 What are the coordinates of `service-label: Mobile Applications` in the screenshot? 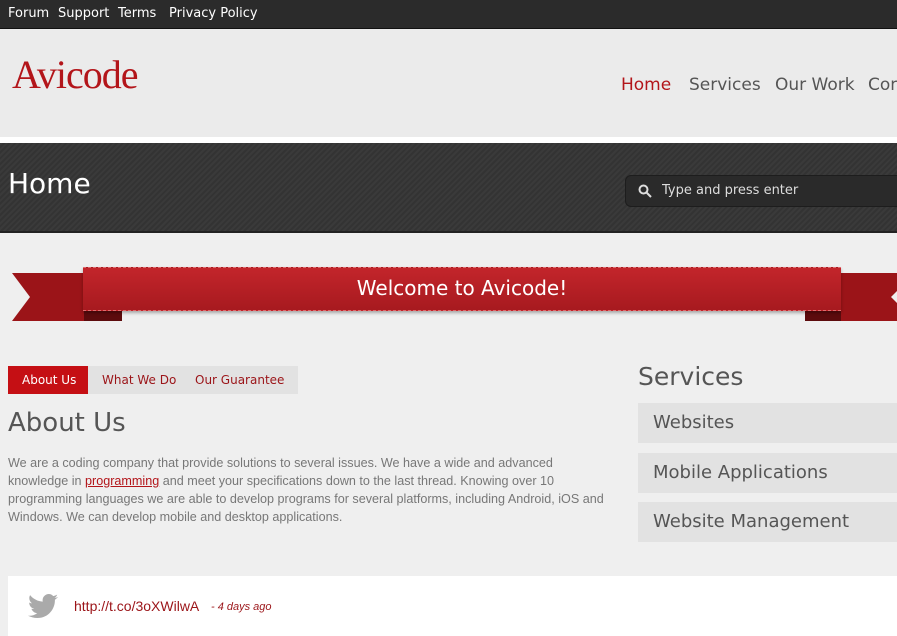 It's located at (740, 472).